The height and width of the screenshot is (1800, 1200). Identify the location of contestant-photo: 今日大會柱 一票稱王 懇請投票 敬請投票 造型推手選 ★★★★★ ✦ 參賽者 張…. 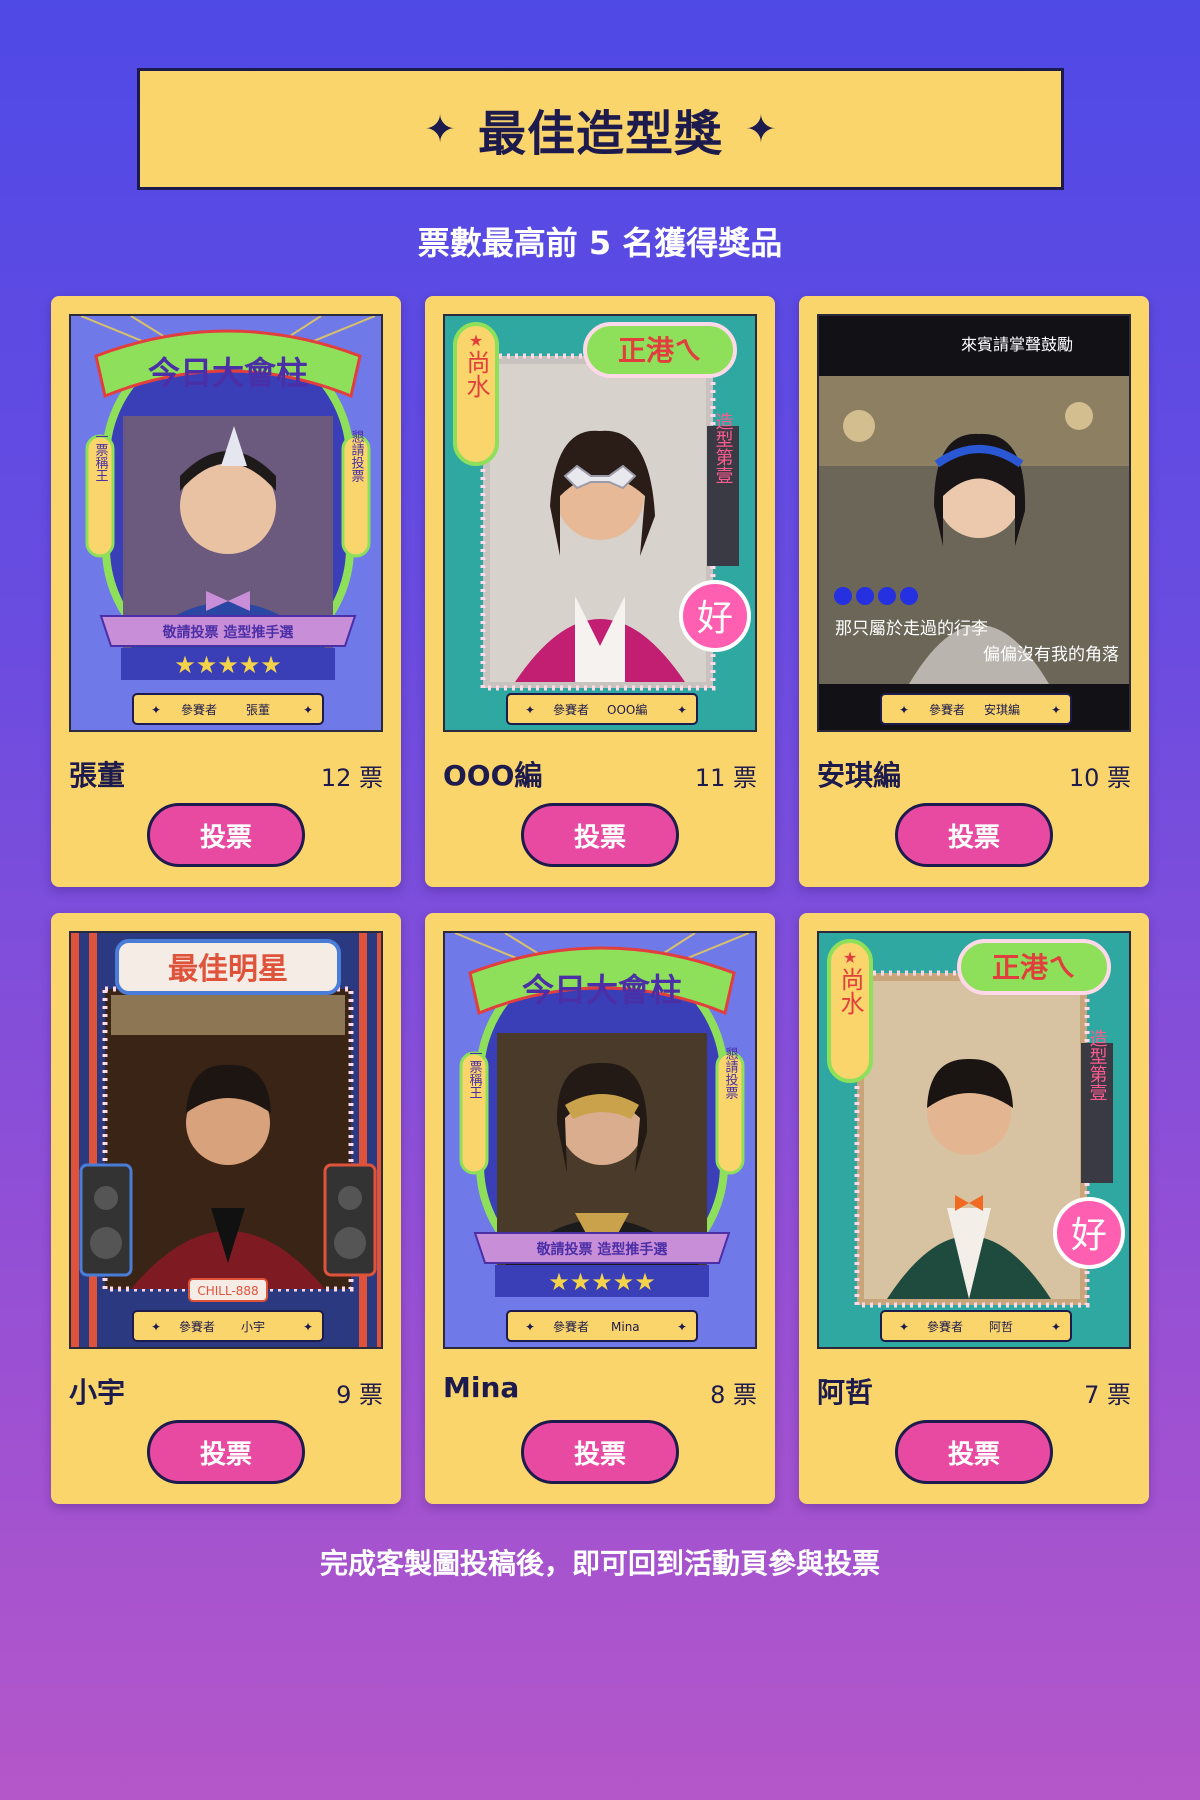
(226, 523).